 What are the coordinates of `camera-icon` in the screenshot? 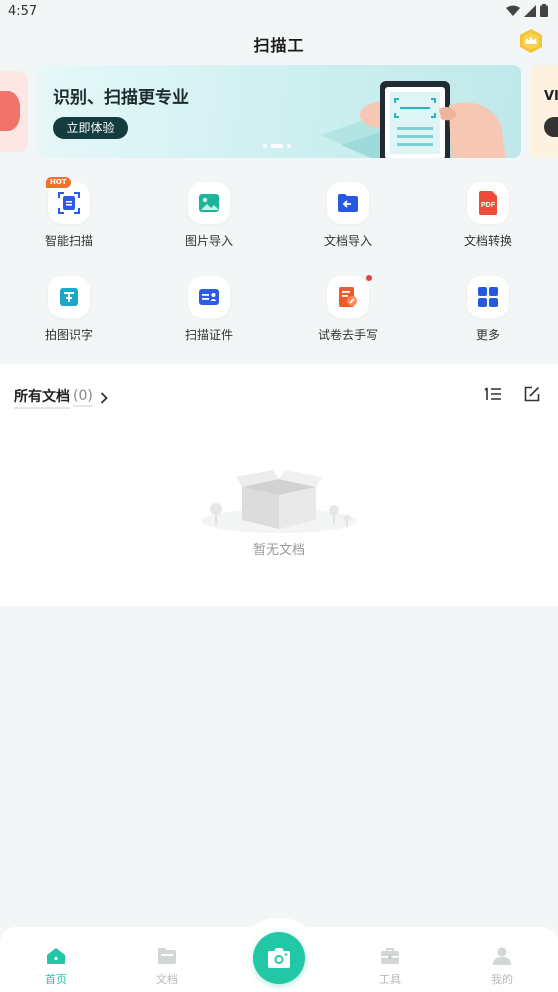 It's located at (279, 958).